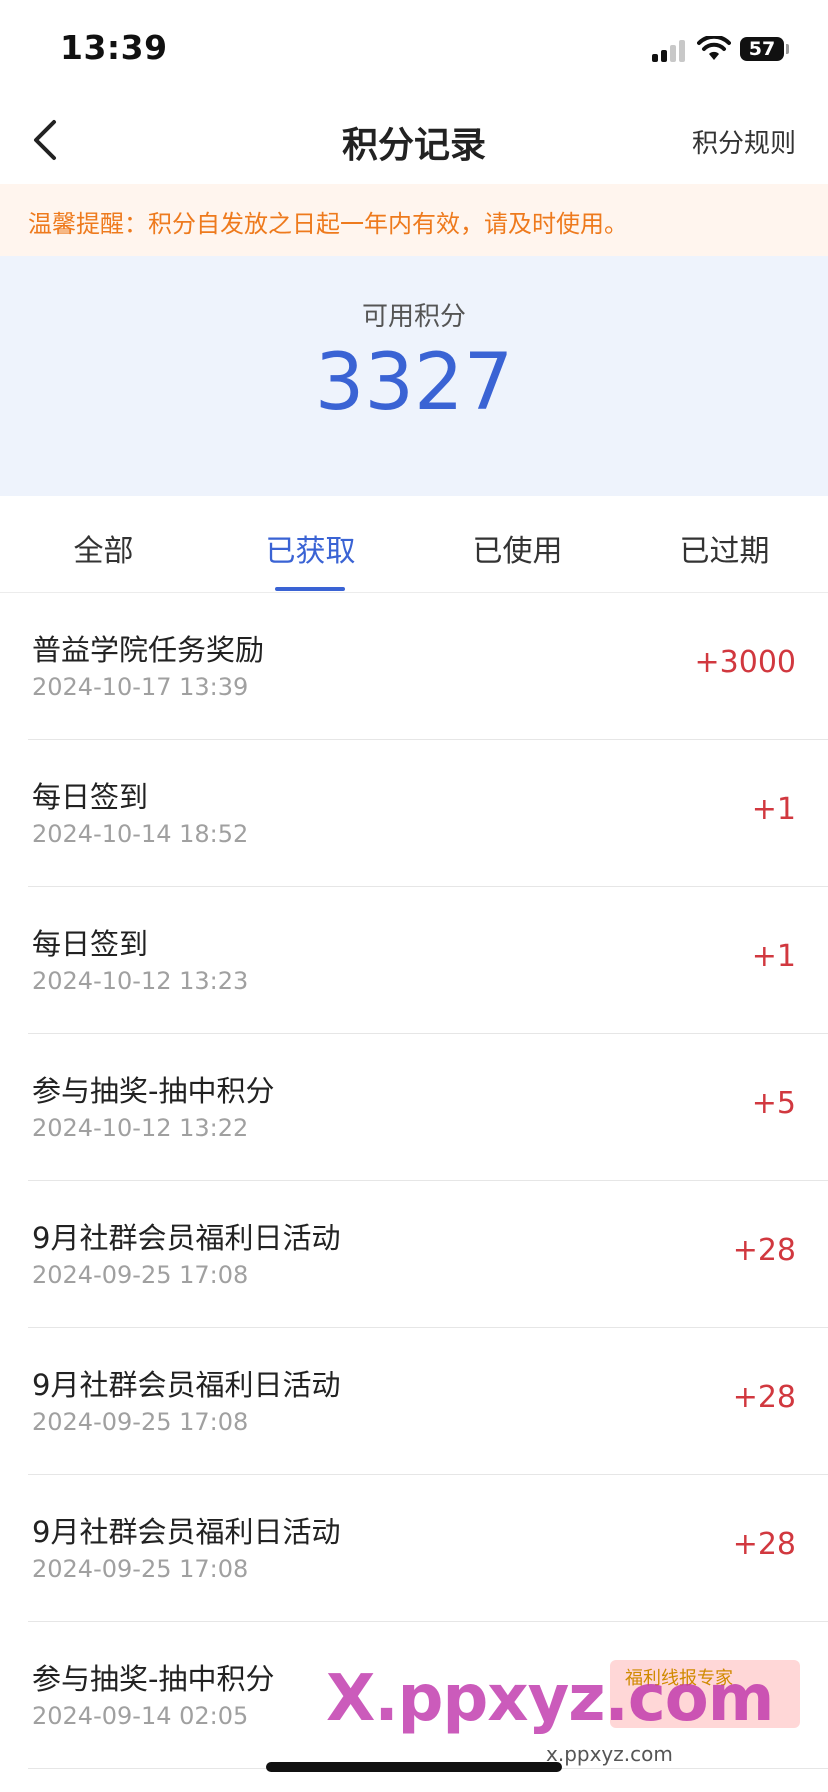 The width and height of the screenshot is (828, 1792). What do you see at coordinates (428, 1695) in the screenshot?
I see `list-item: 参与抽奖-抽中积分 2024-09-14 02:05` at bounding box center [428, 1695].